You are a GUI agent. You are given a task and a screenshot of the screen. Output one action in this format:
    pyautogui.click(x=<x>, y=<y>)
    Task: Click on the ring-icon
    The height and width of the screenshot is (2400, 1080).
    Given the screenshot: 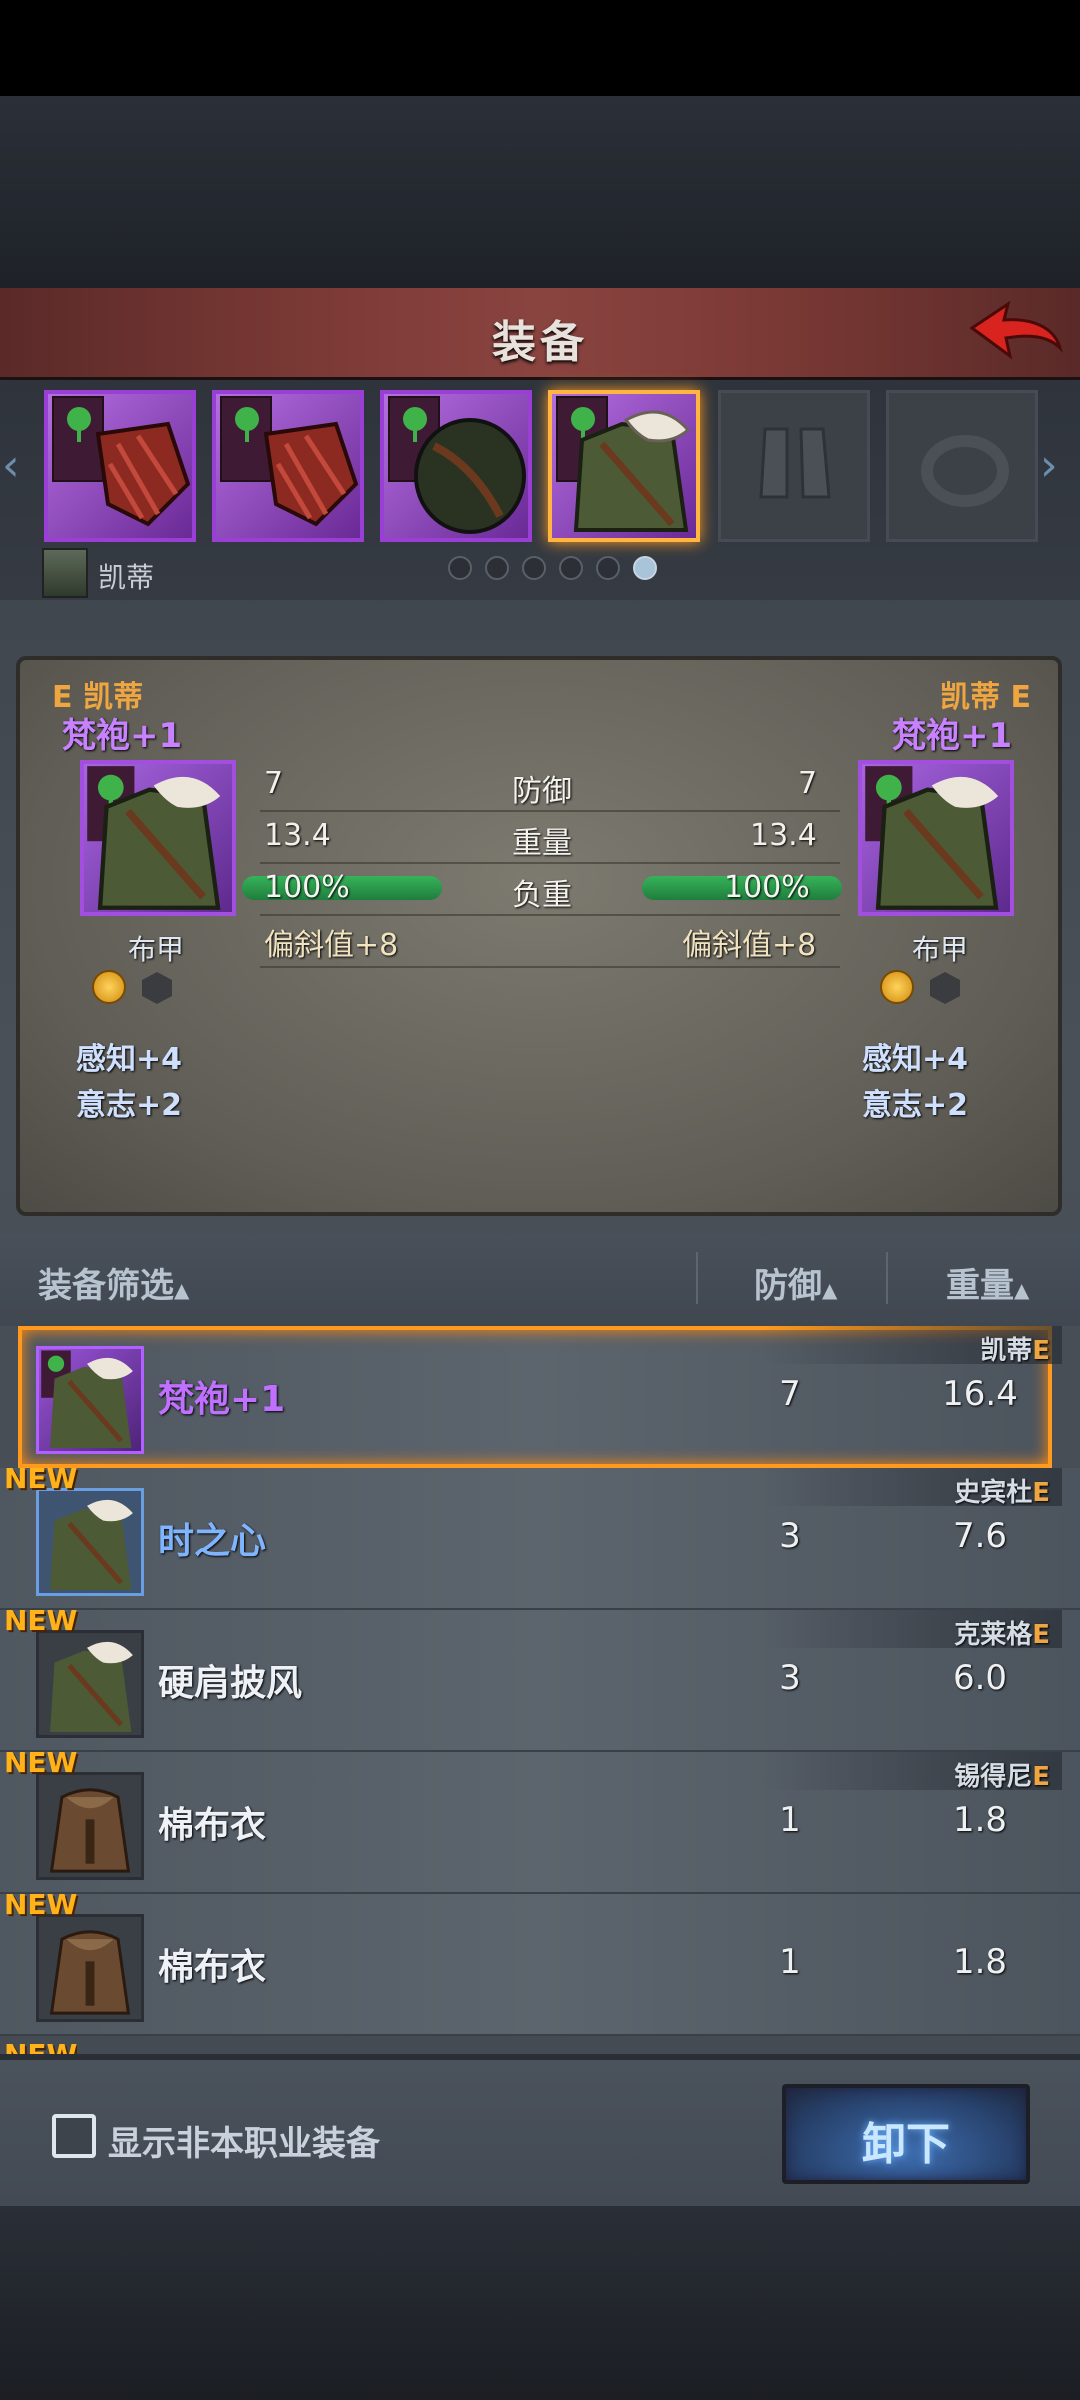 What is the action you would take?
    pyautogui.click(x=965, y=471)
    